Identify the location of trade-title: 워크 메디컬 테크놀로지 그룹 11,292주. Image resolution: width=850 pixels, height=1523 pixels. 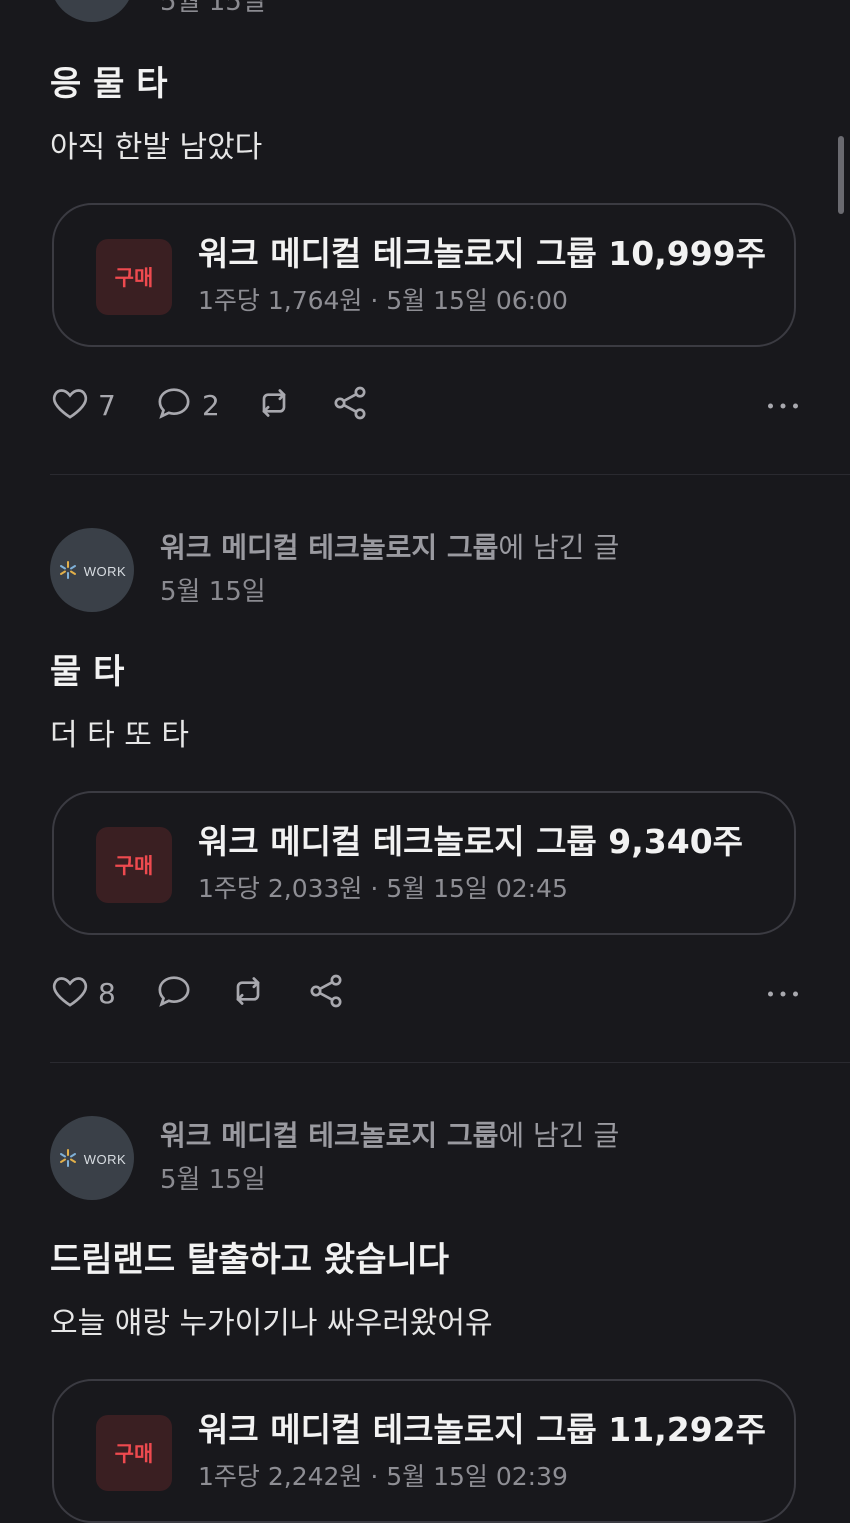
(482, 1429).